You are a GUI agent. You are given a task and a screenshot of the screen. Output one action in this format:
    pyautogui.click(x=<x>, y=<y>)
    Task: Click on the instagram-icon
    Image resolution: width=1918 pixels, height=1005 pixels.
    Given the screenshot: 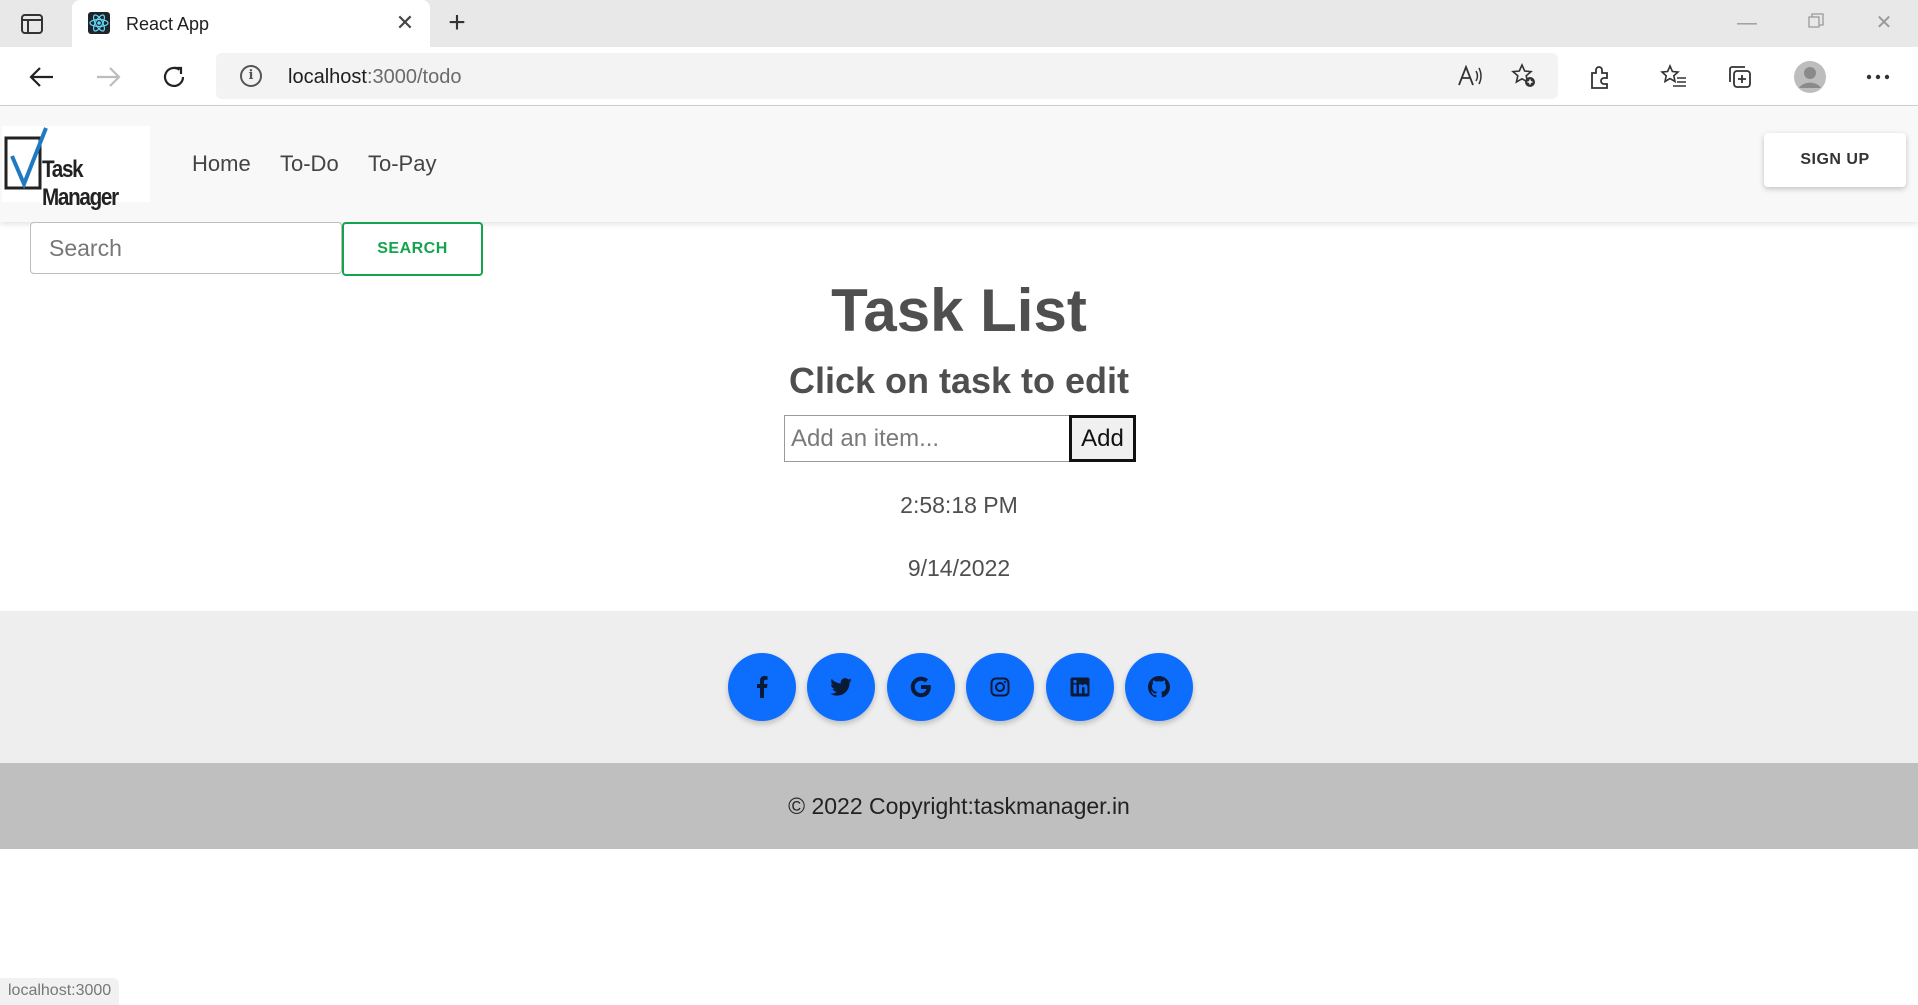 What is the action you would take?
    pyautogui.click(x=1000, y=687)
    